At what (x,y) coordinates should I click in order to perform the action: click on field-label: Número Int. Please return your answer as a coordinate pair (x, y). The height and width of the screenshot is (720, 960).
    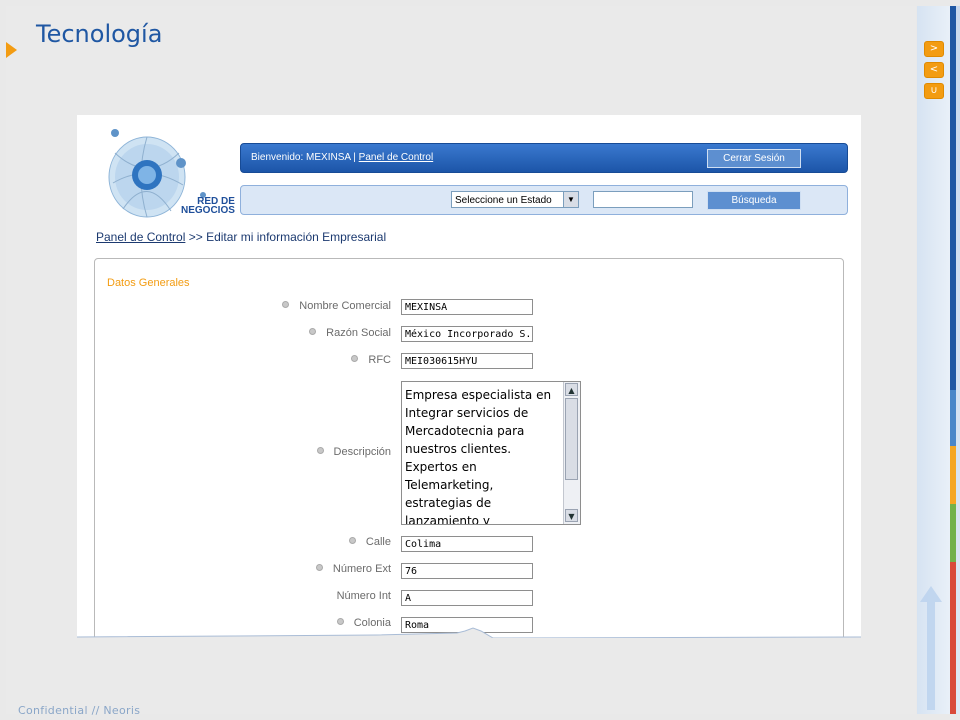
    Looking at the image, I should click on (363, 596).